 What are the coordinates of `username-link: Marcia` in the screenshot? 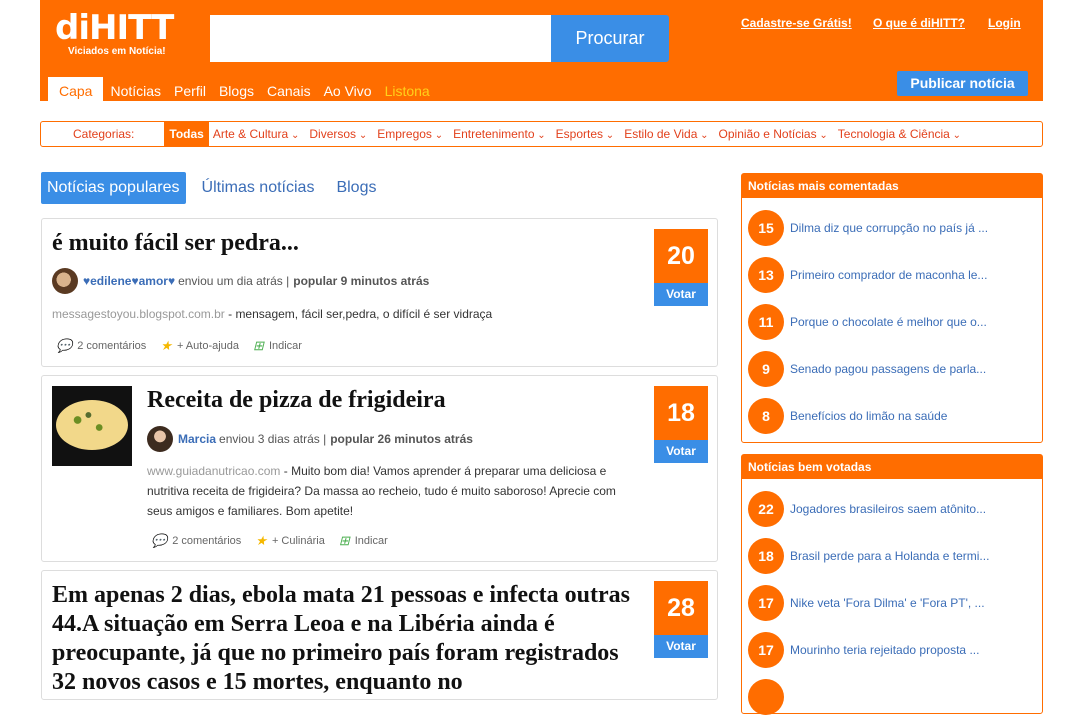 It's located at (197, 439).